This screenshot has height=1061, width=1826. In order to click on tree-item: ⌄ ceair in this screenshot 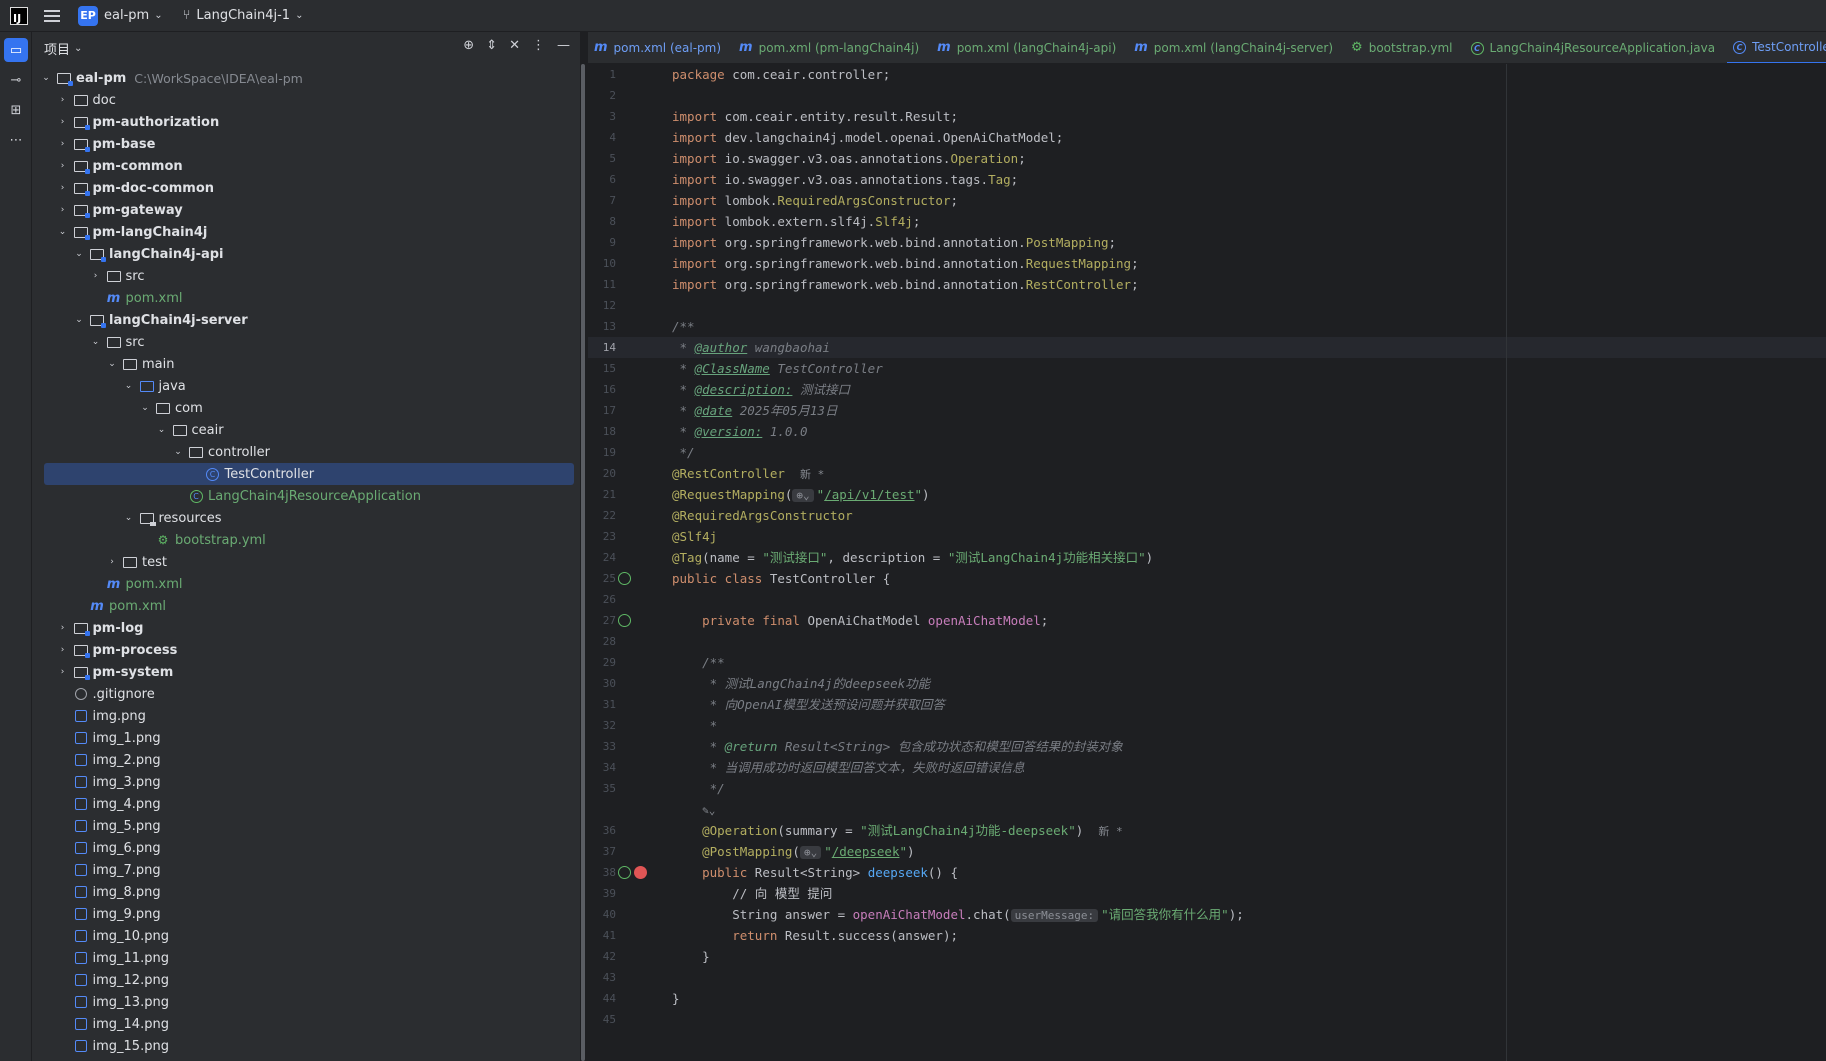, I will do `click(306, 430)`.